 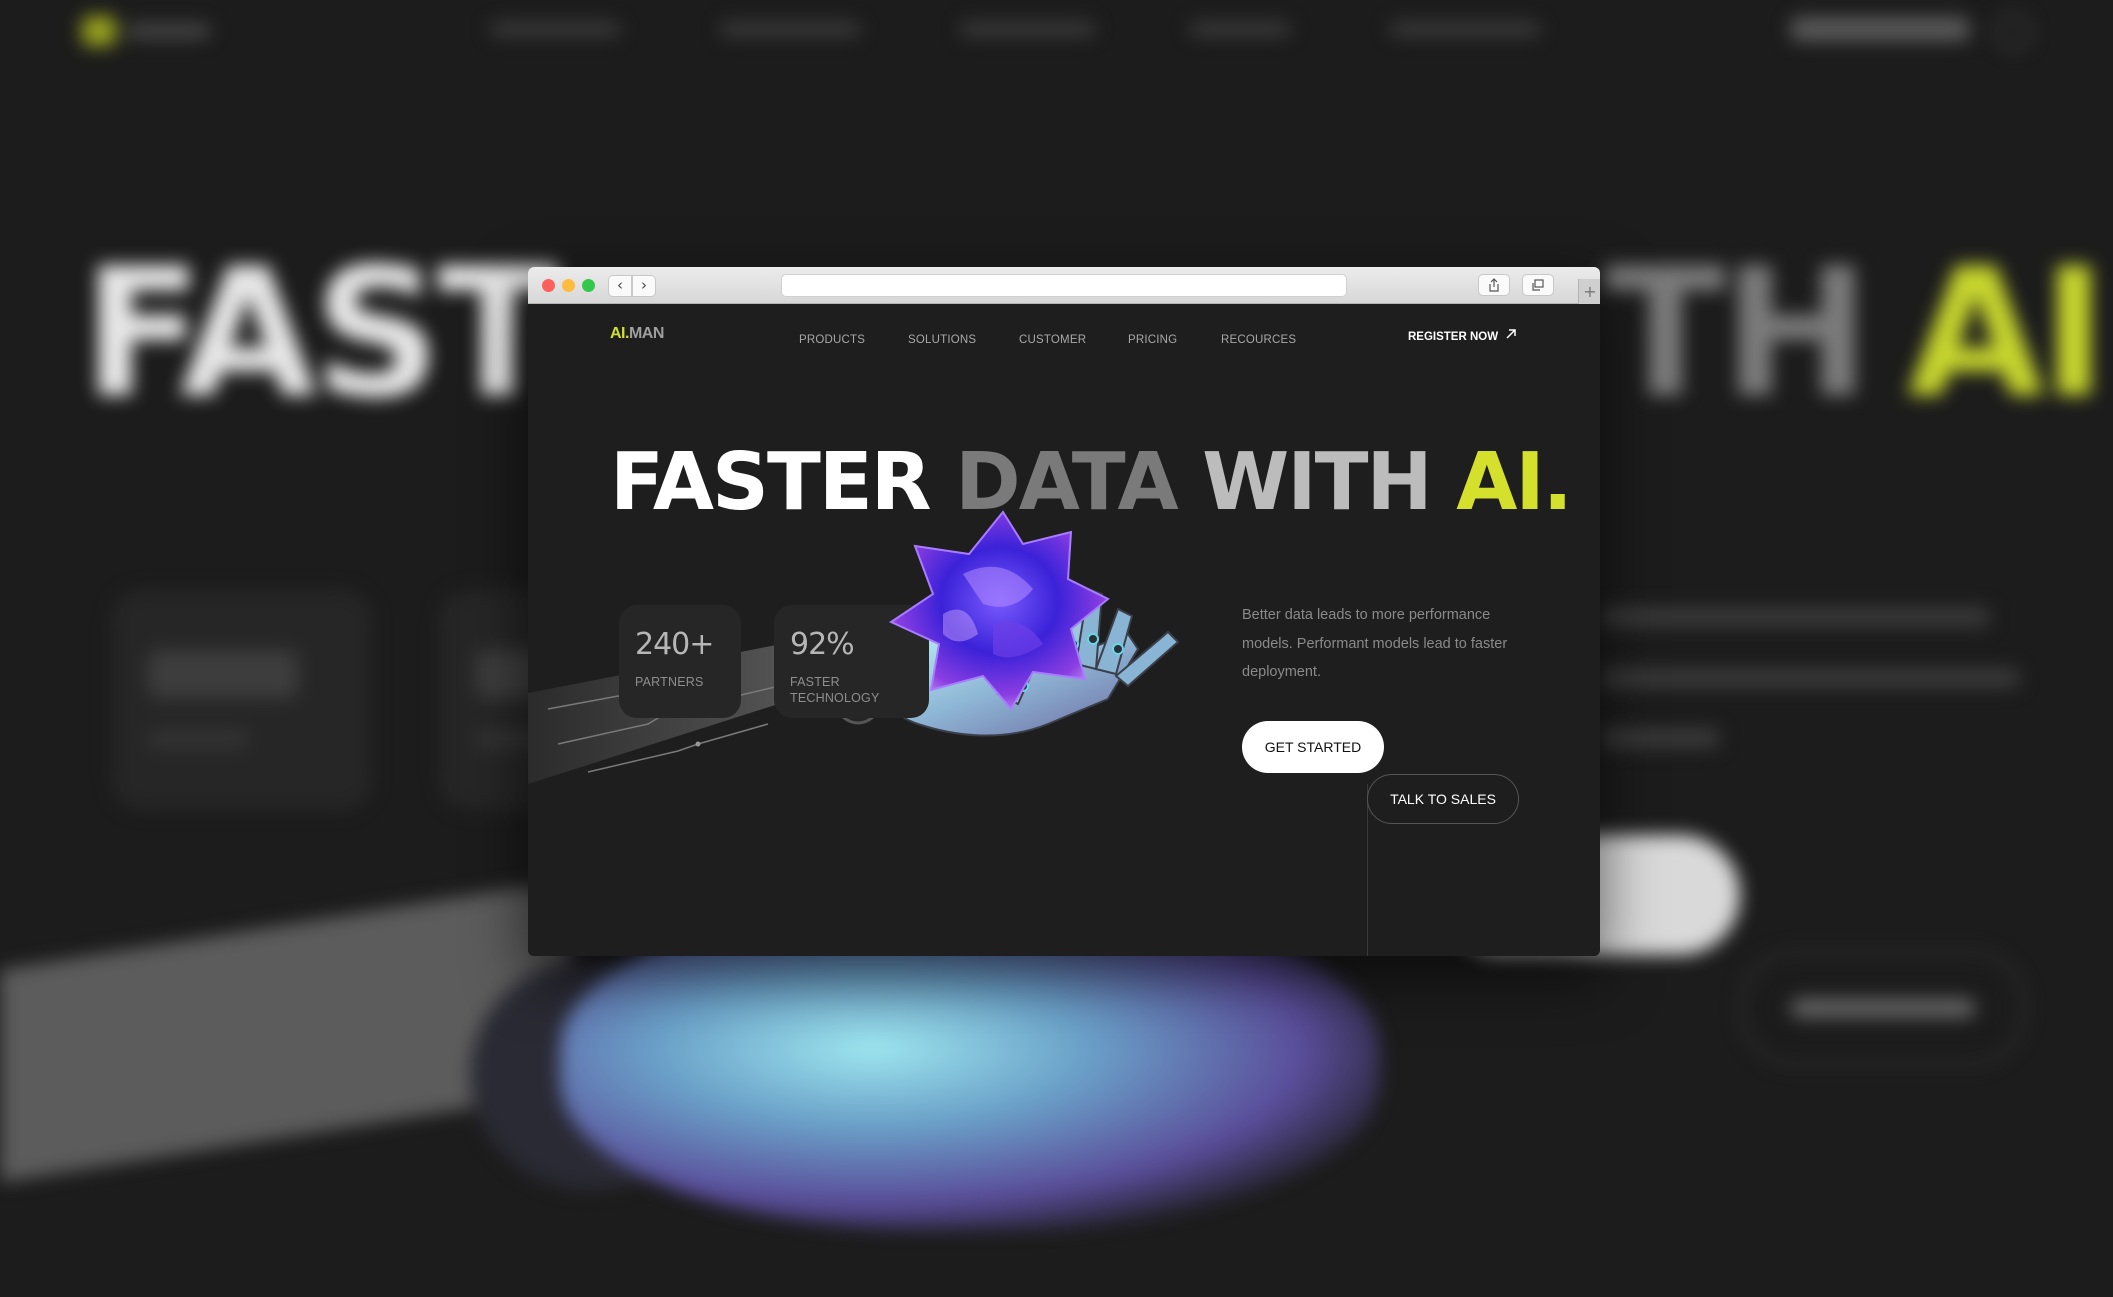 What do you see at coordinates (1880, 29) in the screenshot?
I see `backdrop-register` at bounding box center [1880, 29].